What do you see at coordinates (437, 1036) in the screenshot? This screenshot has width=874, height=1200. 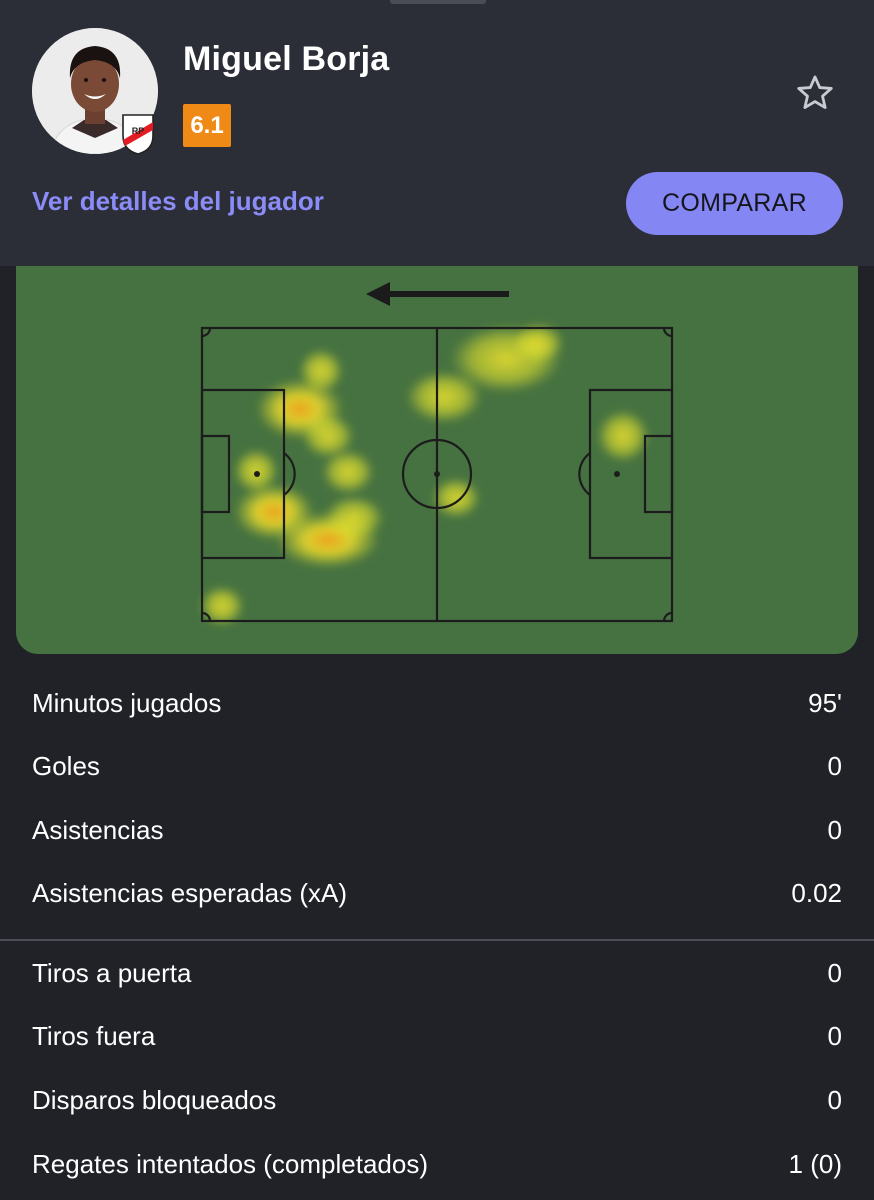 I see `stat-row-shots-off-target: Tiros fuera 0` at bounding box center [437, 1036].